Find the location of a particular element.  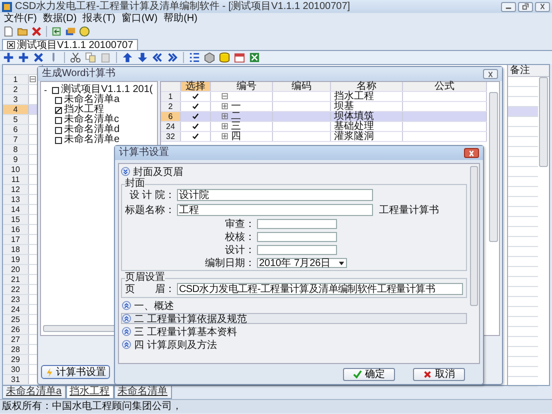

ok-button: 确定 is located at coordinates (369, 374).